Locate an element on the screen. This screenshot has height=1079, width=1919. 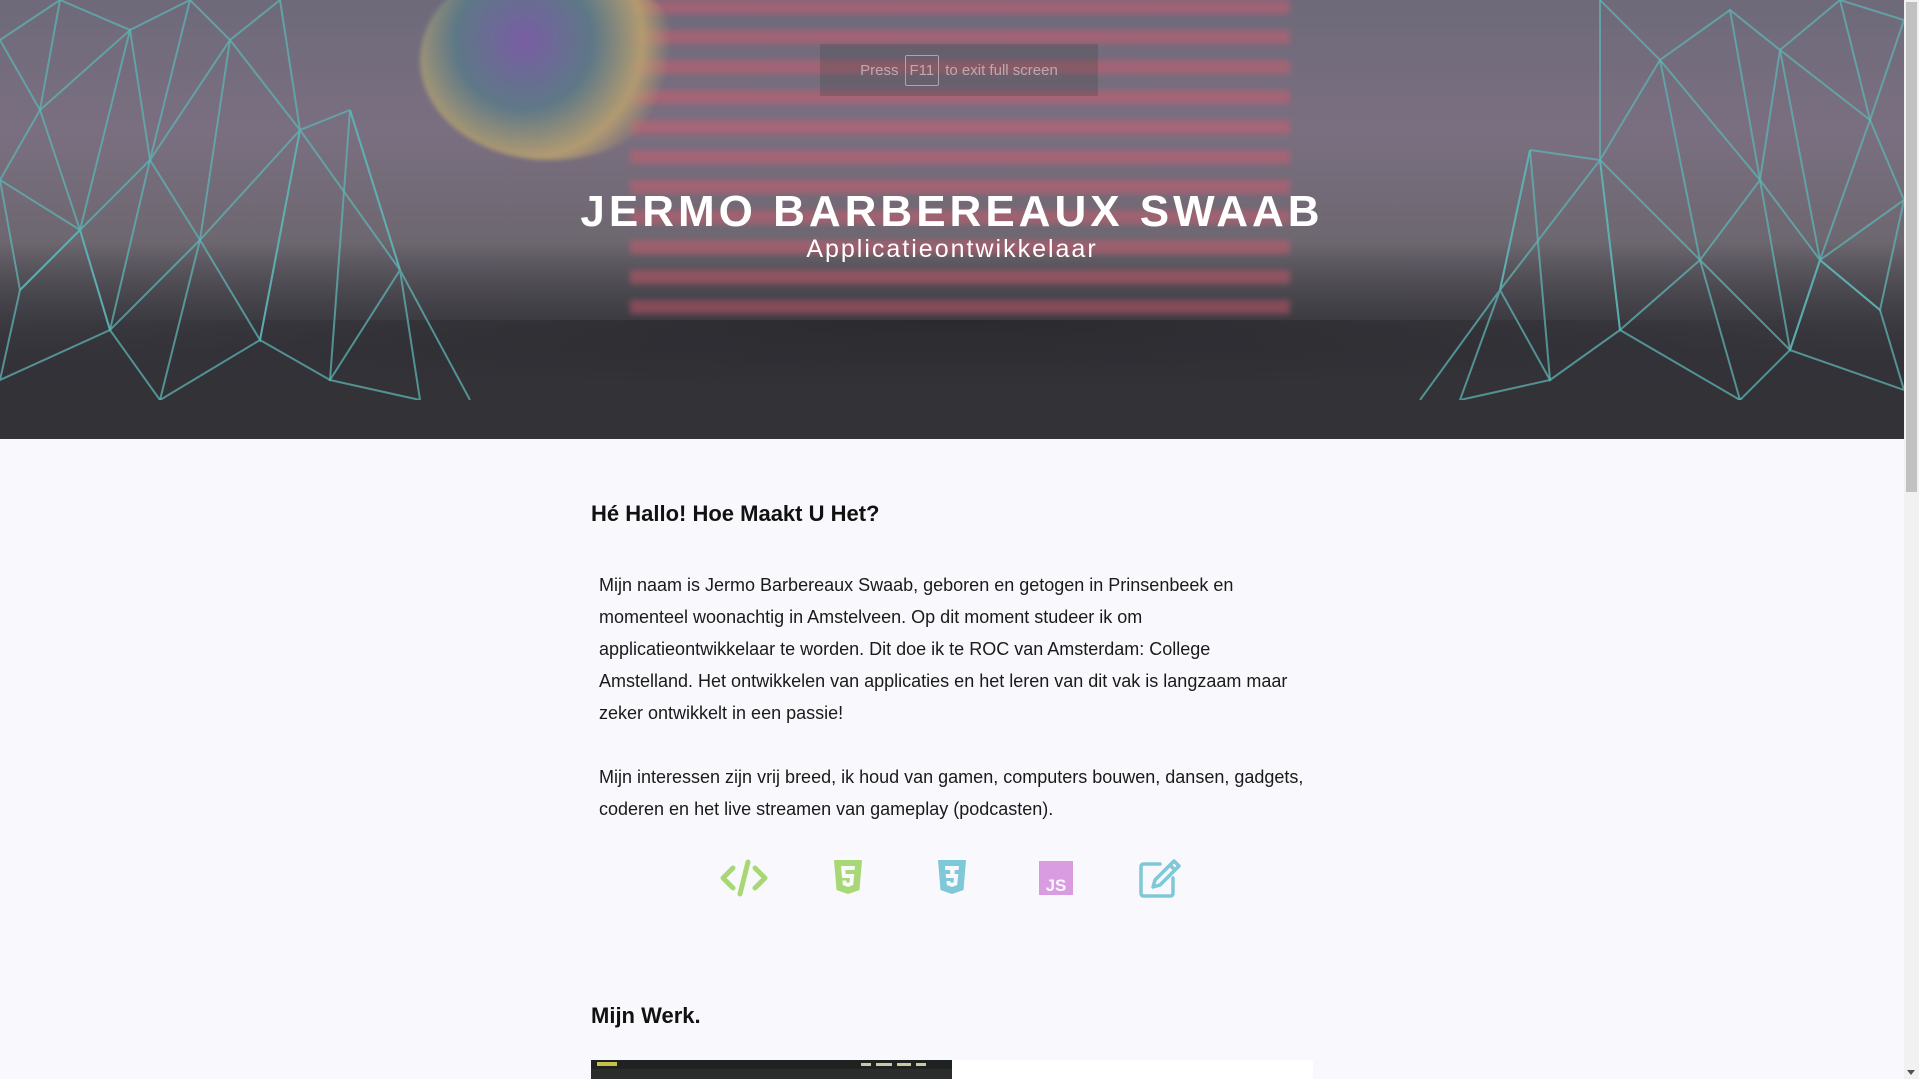
skills-icons: JS is located at coordinates (952, 878).